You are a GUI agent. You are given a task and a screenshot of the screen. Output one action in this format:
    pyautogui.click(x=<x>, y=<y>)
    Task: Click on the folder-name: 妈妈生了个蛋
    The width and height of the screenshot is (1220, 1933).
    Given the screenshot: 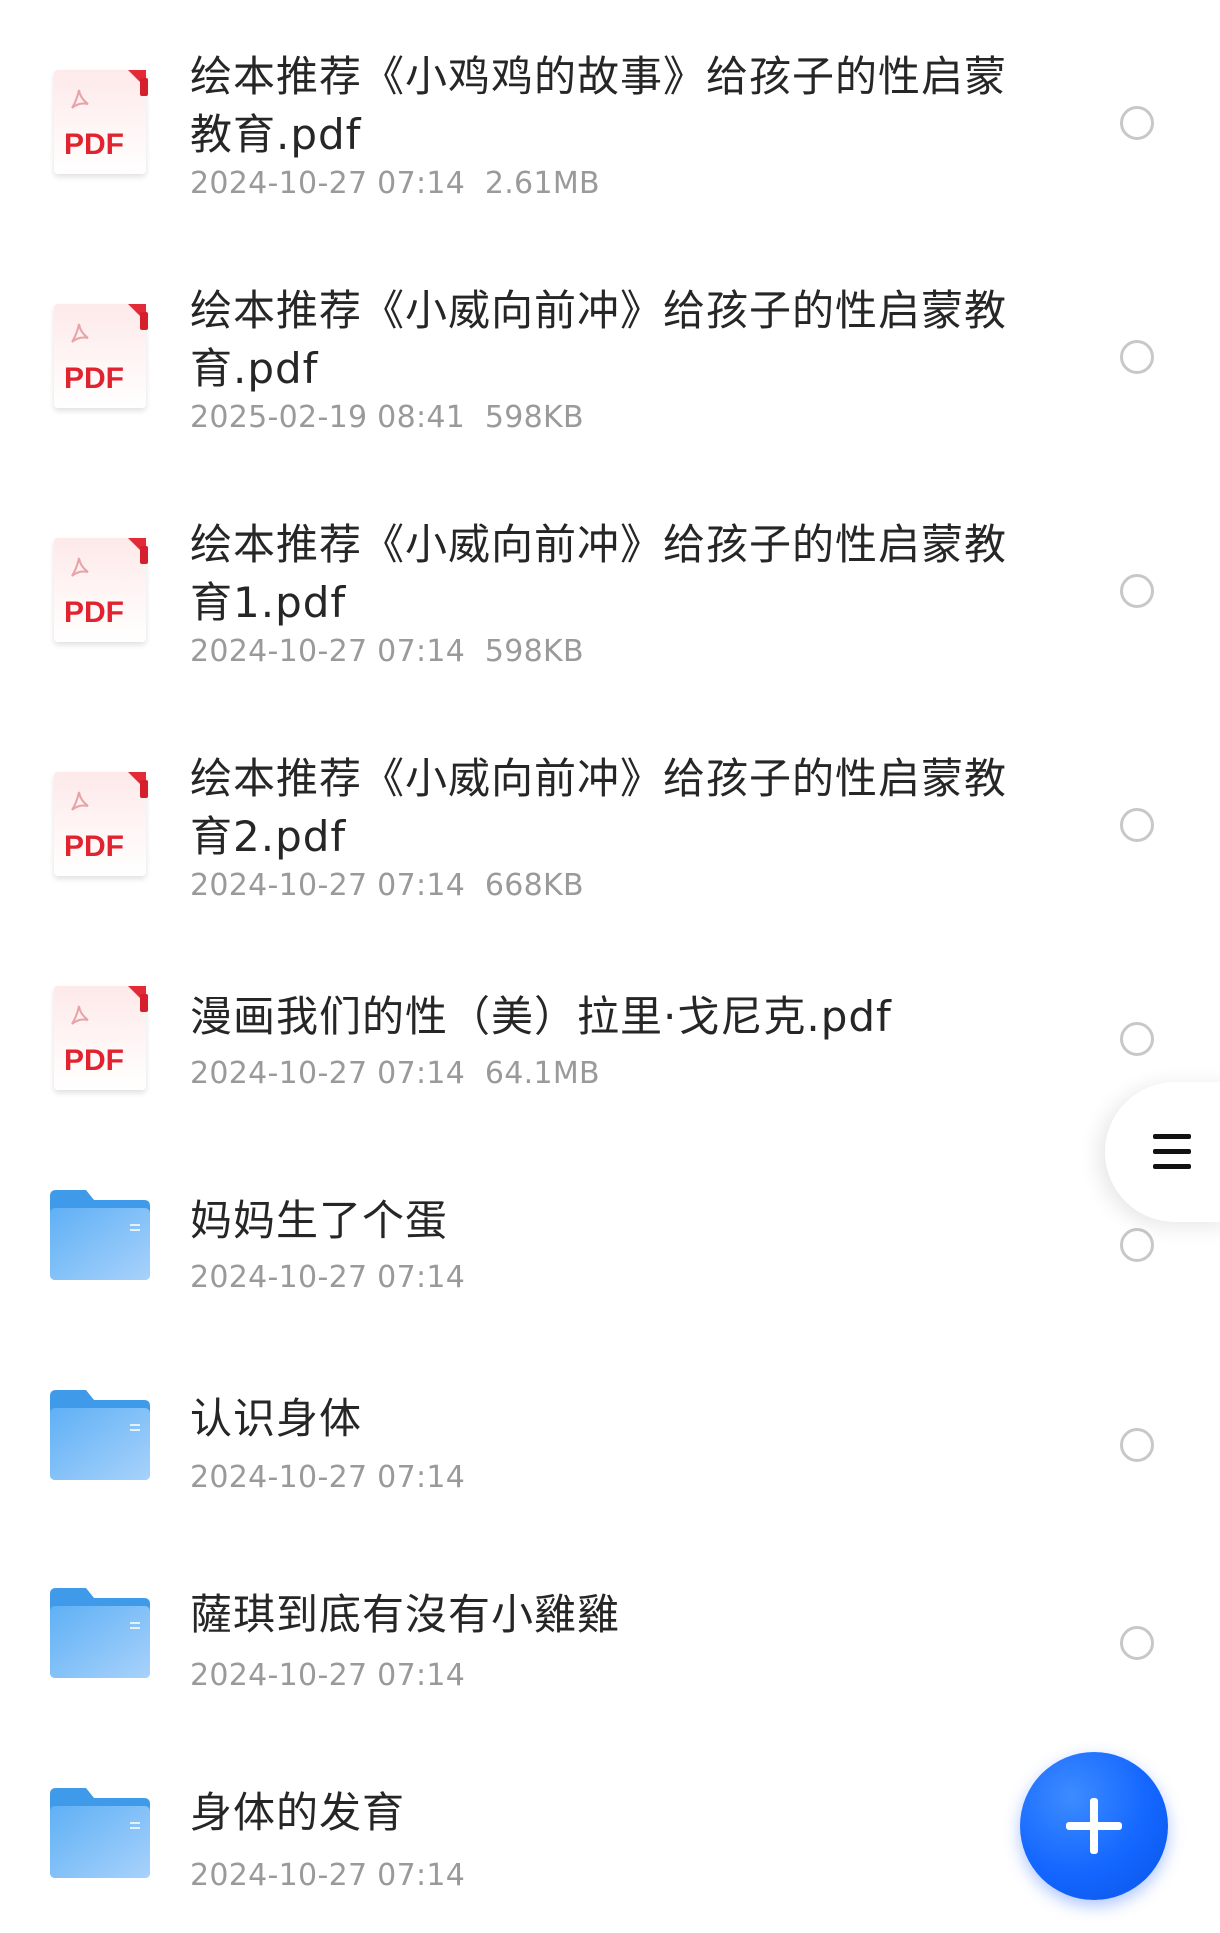 What is the action you would take?
    pyautogui.click(x=319, y=1220)
    